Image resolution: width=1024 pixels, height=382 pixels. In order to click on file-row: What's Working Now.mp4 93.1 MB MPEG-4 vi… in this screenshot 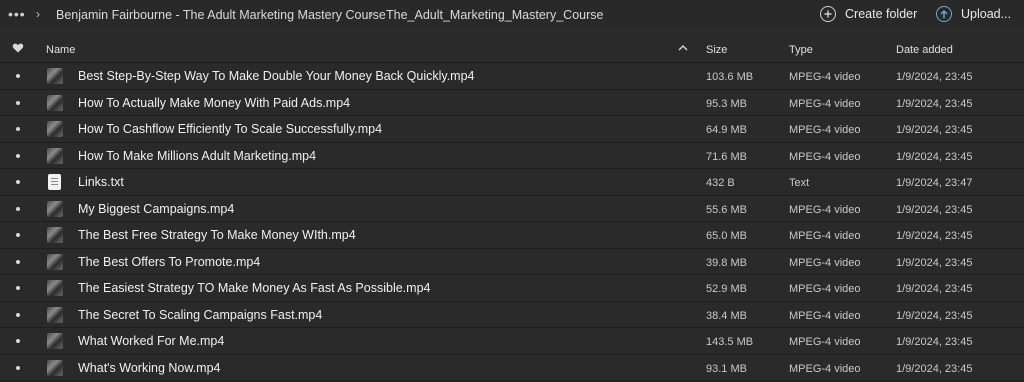, I will do `click(512, 368)`.